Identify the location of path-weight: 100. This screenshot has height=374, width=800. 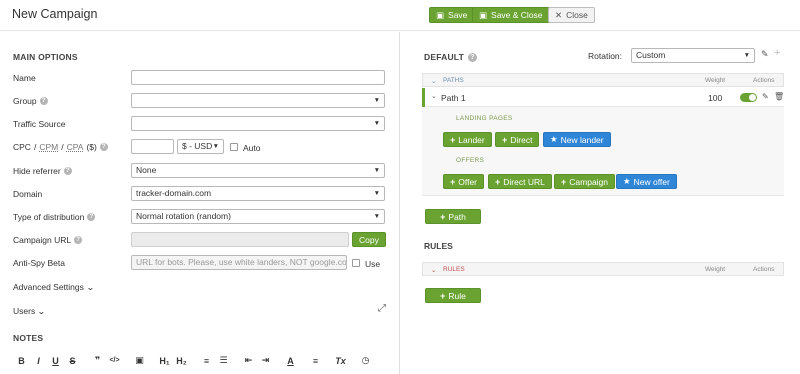
(715, 98).